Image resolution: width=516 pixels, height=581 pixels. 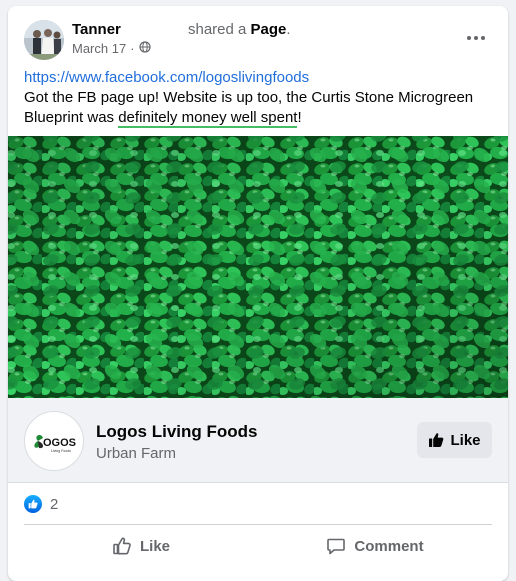 What do you see at coordinates (176, 432) in the screenshot?
I see `page-name: Logos Living Foods` at bounding box center [176, 432].